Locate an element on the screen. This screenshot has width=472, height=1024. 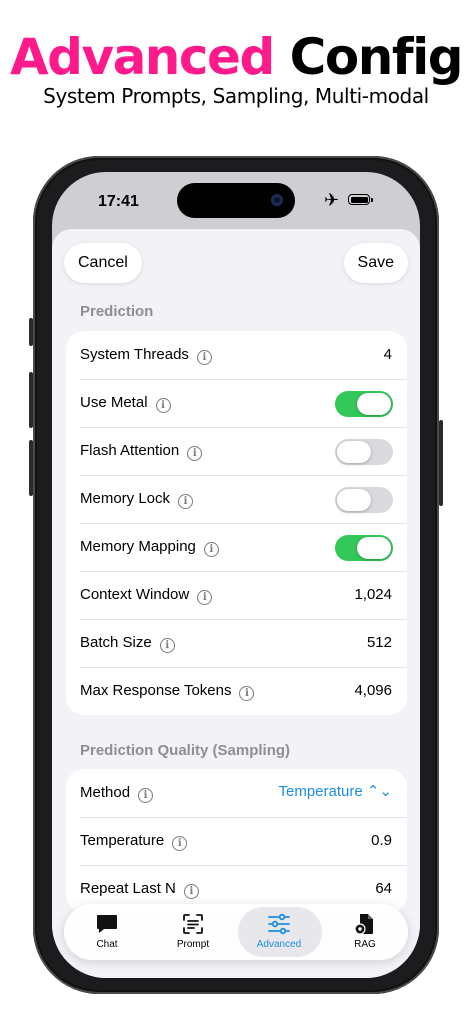
row-label: Temperature is located at coordinates (122, 840).